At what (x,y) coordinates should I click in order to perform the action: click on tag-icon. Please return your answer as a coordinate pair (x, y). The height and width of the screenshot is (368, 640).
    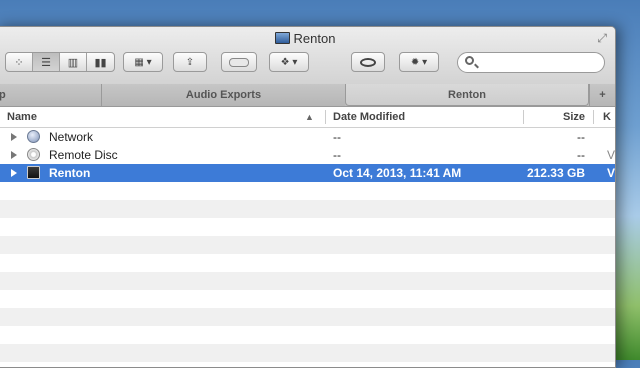
    Looking at the image, I should click on (239, 62).